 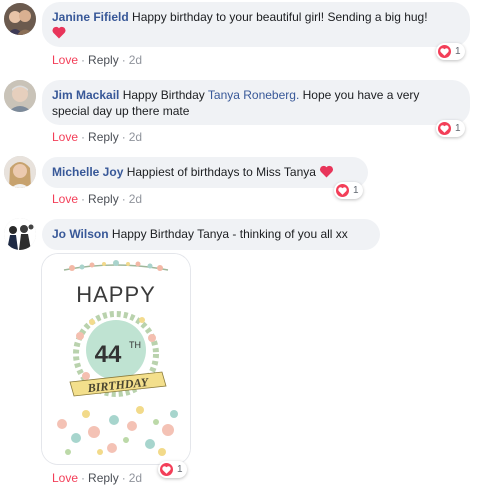 I want to click on birthday-card-image: HAPPY 44 TH BIRTHDAY, so click(x=116, y=359).